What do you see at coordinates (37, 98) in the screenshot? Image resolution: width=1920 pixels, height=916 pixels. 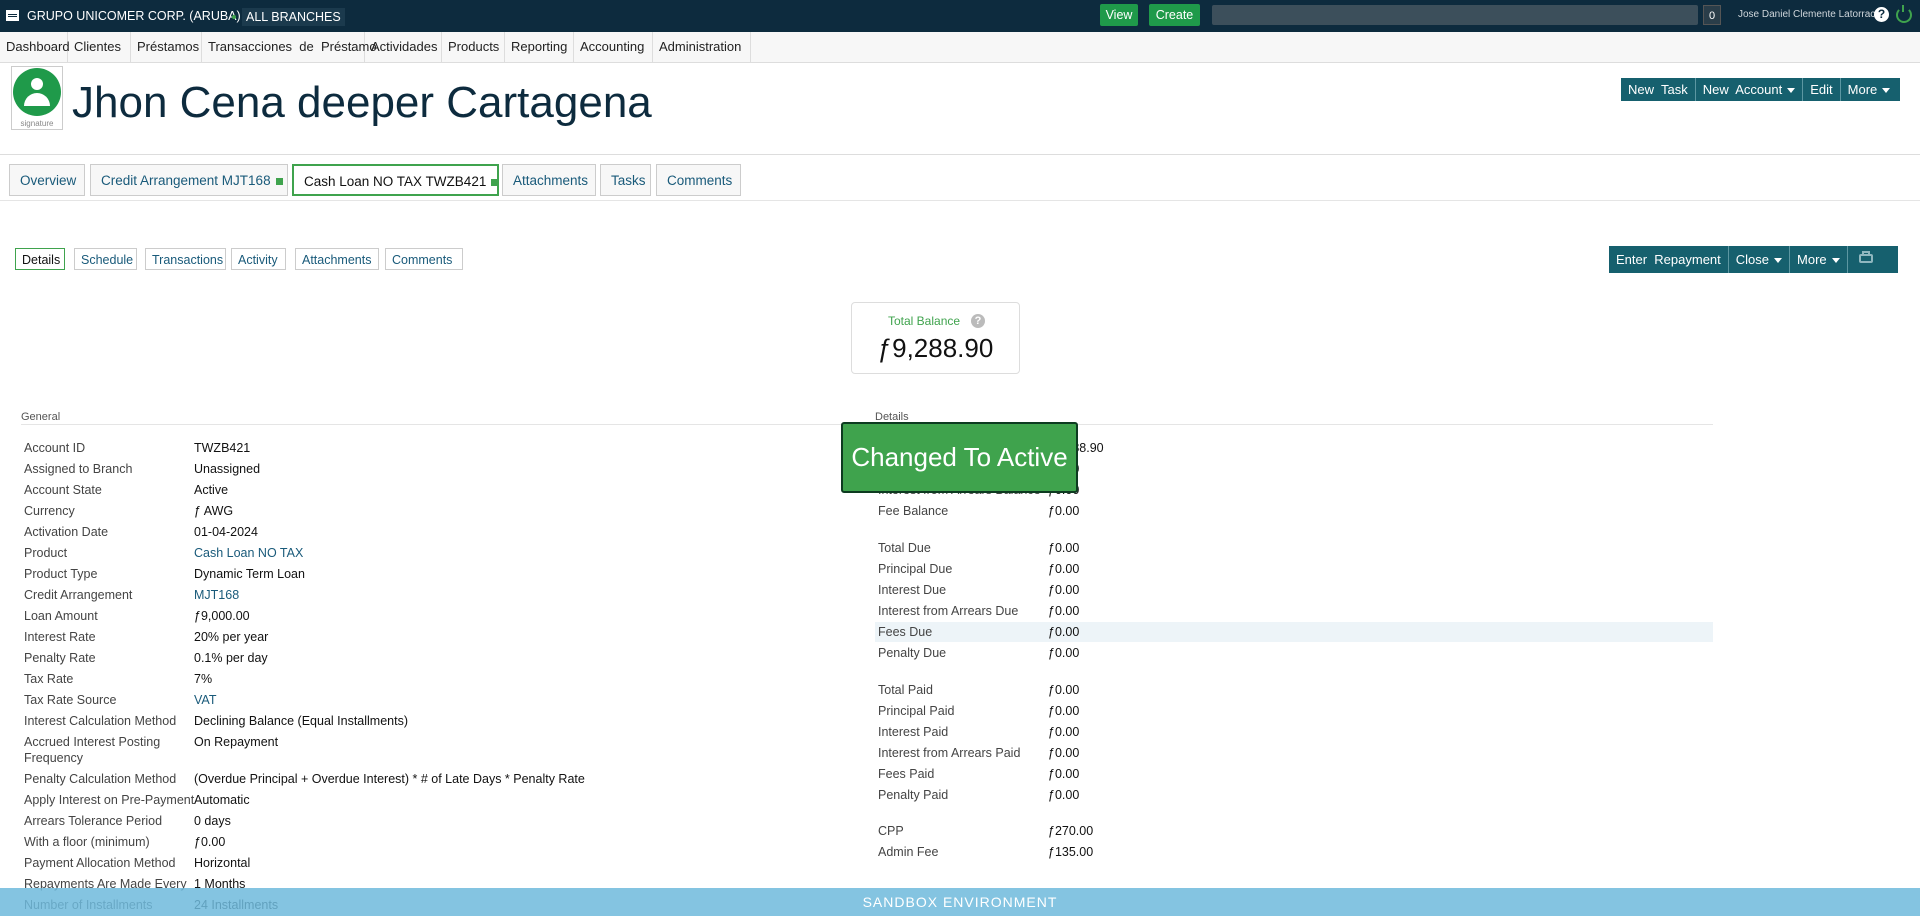 I see `avatar: signature` at bounding box center [37, 98].